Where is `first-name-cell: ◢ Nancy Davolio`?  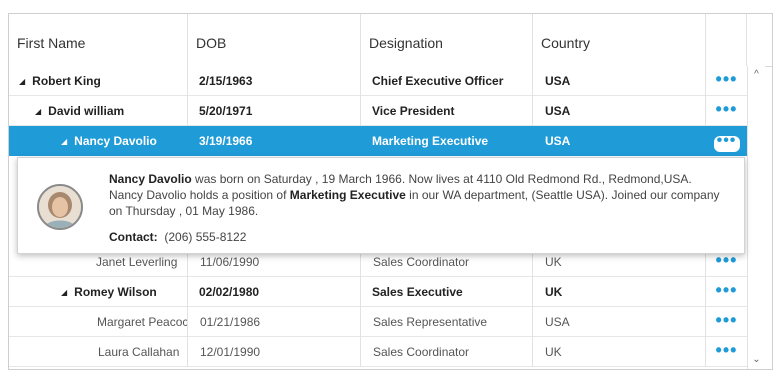
first-name-cell: ◢ Nancy Davolio is located at coordinates (98, 141).